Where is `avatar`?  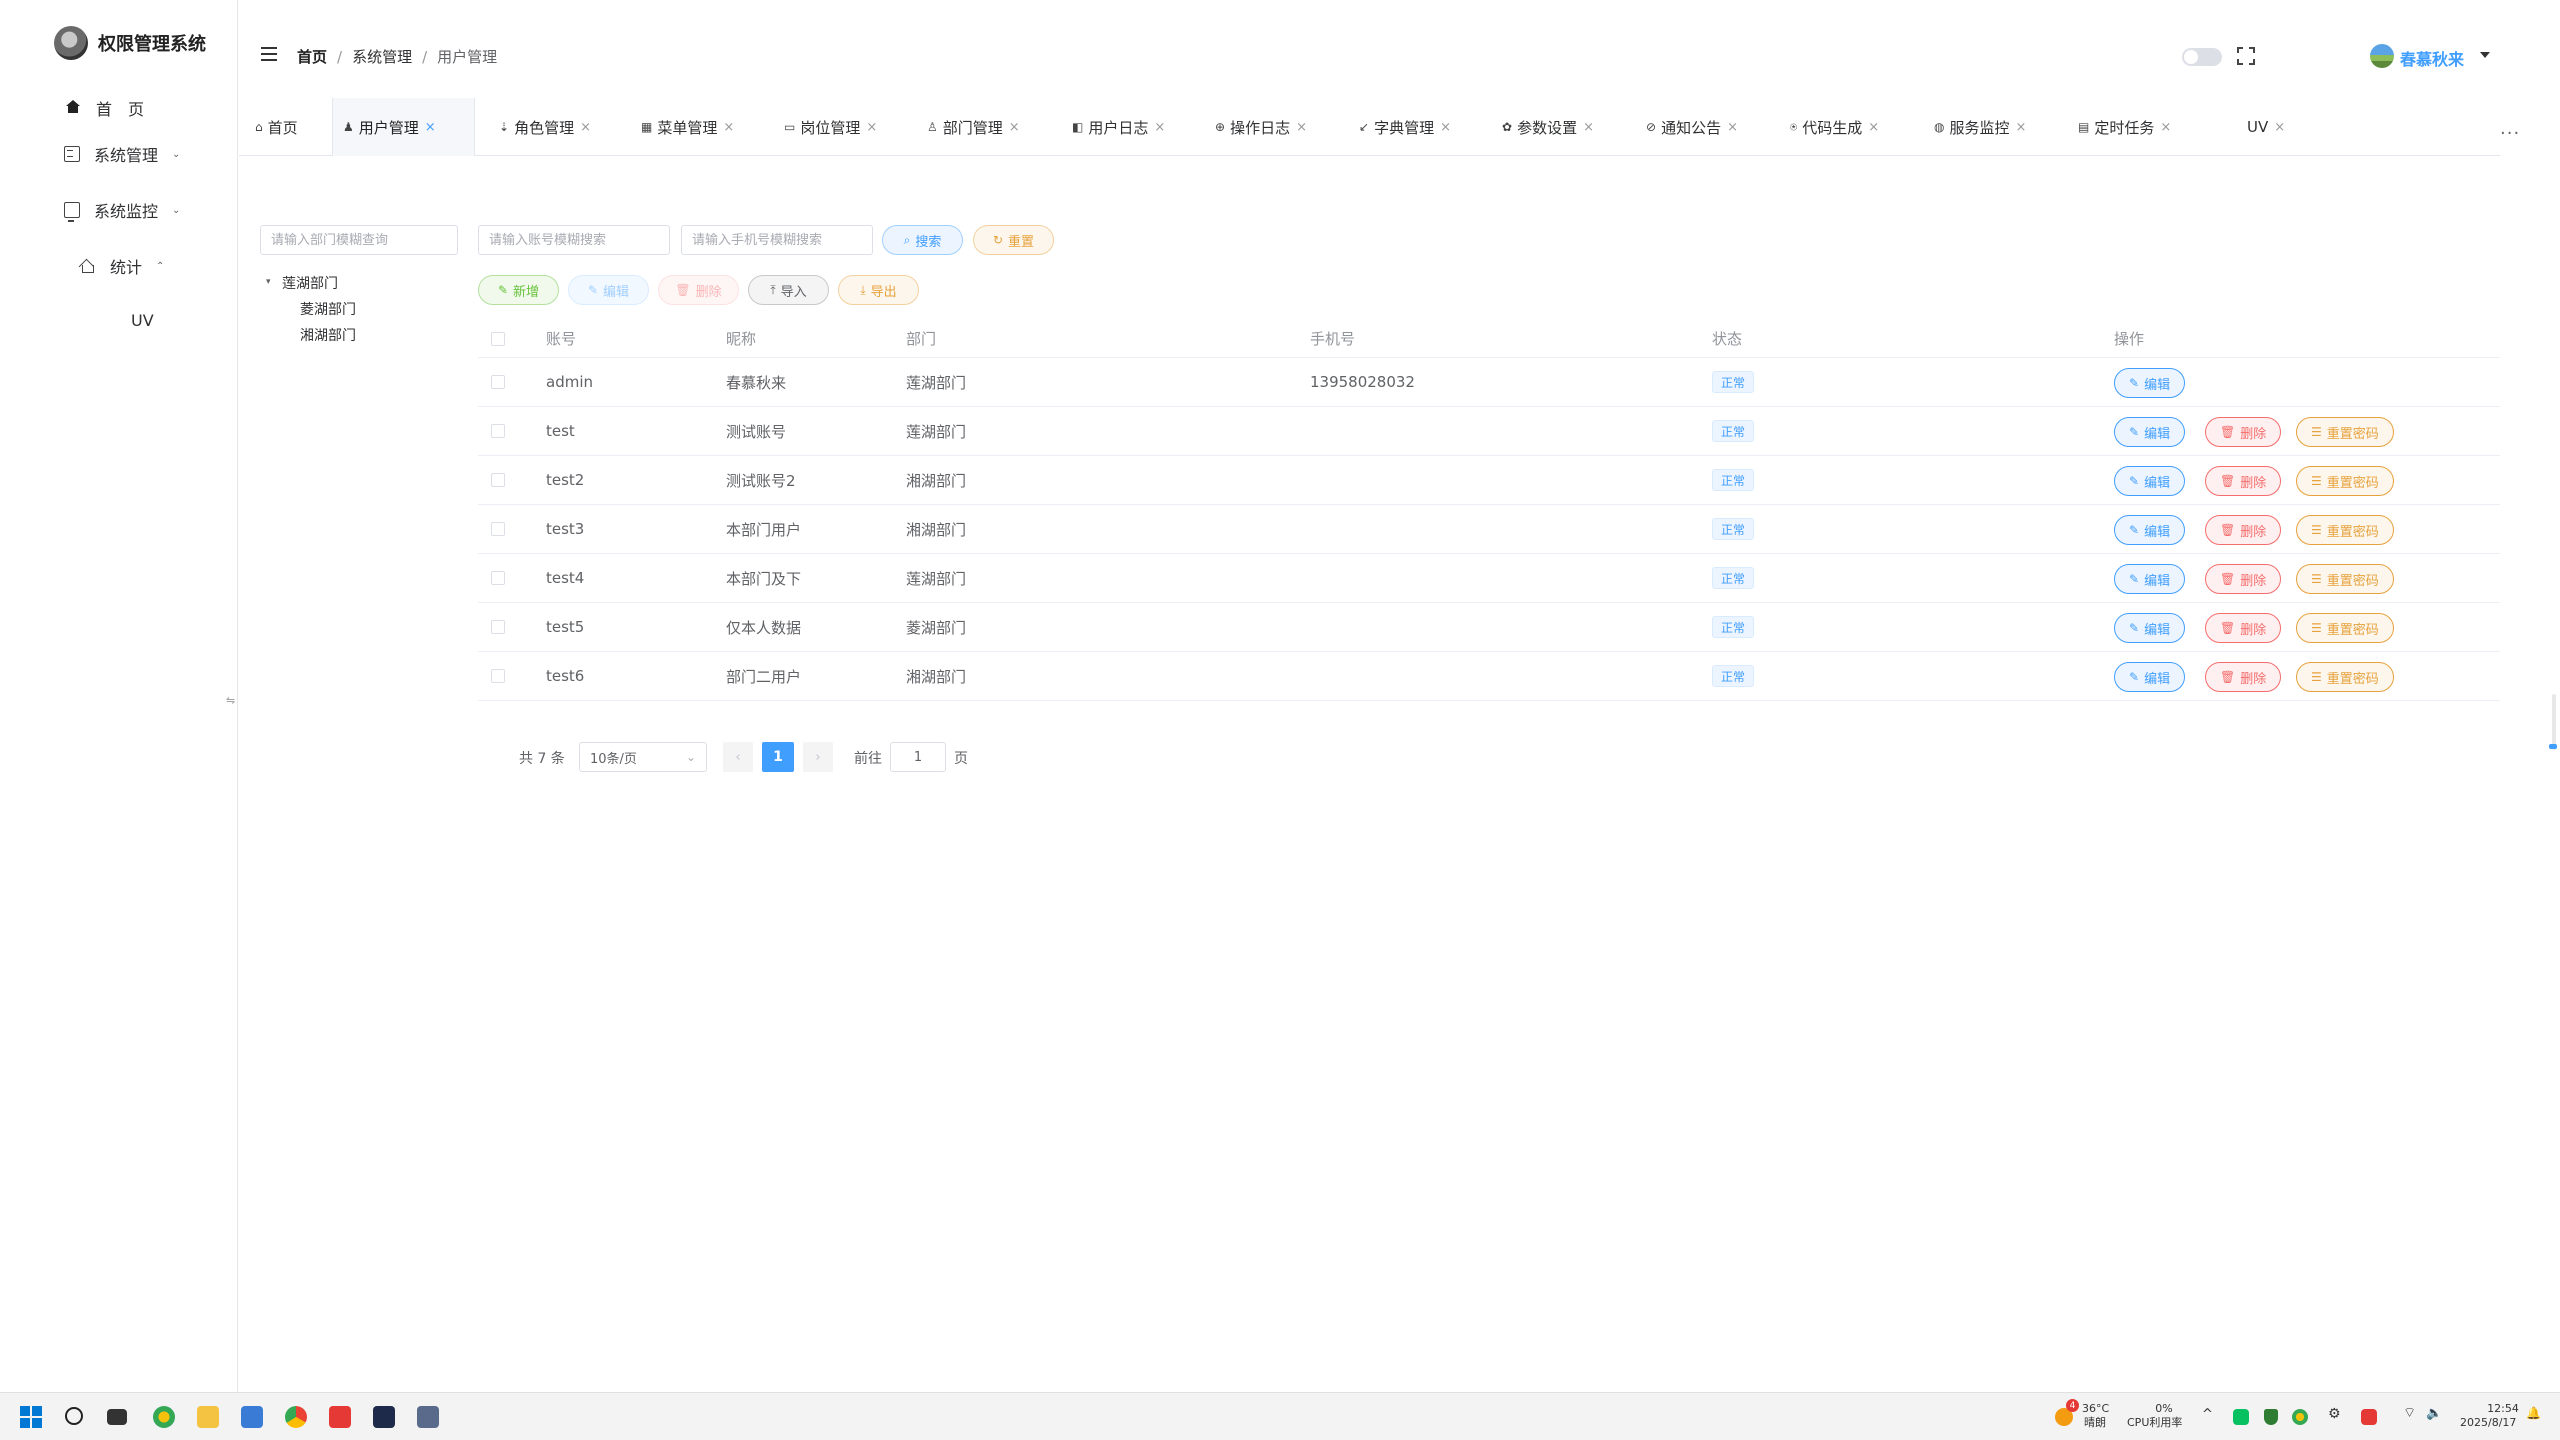
avatar is located at coordinates (2382, 56).